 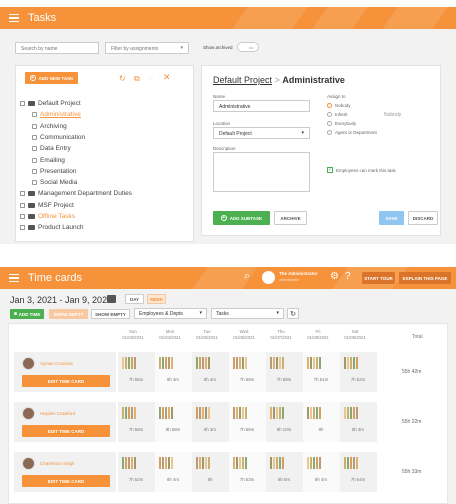 I want to click on copy-icon: ⧉, so click(x=137, y=79).